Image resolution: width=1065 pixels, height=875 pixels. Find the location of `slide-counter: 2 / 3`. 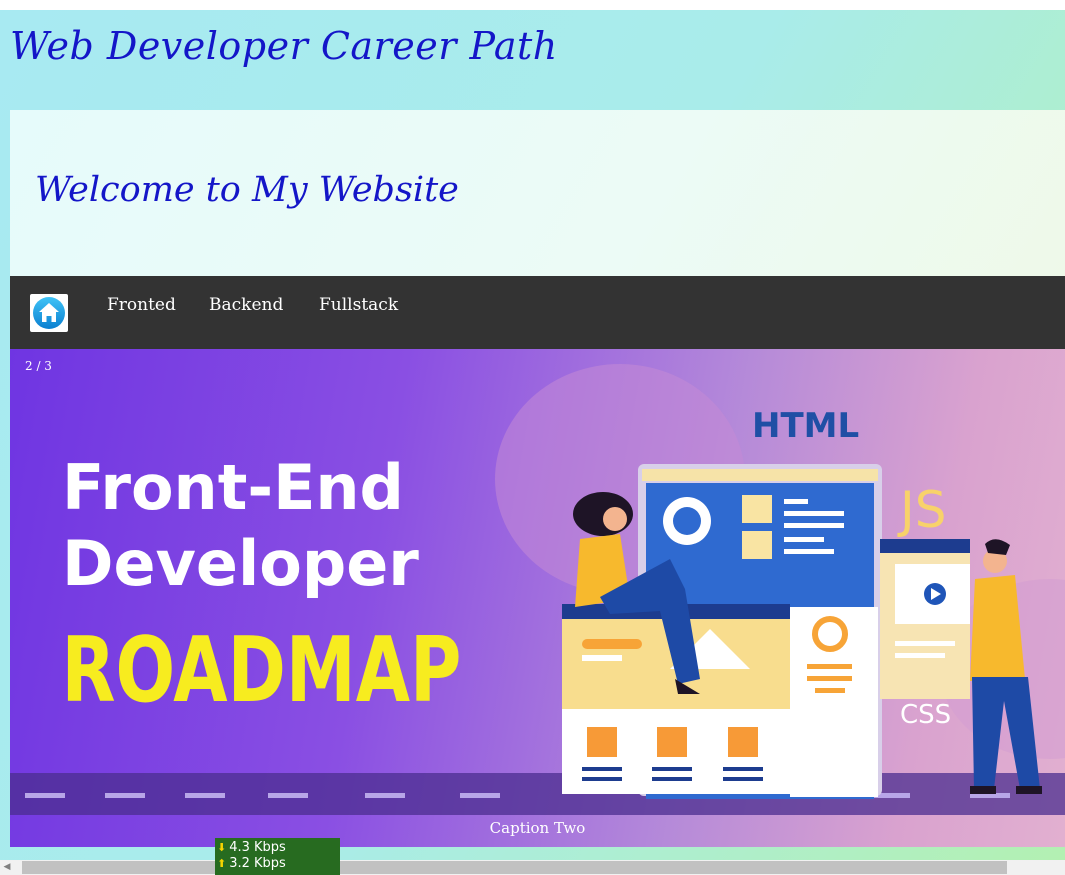

slide-counter: 2 / 3 is located at coordinates (38, 366).